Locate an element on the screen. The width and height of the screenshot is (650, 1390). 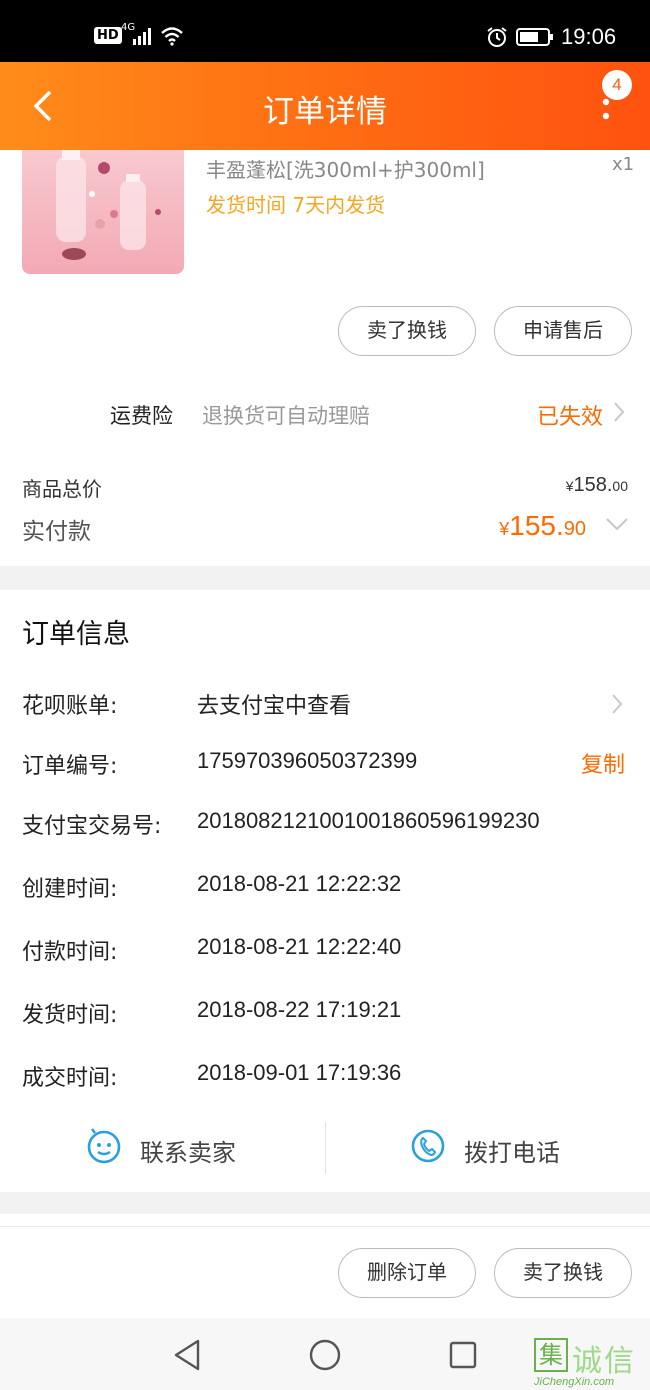
system-back-icon is located at coordinates (187, 1355).